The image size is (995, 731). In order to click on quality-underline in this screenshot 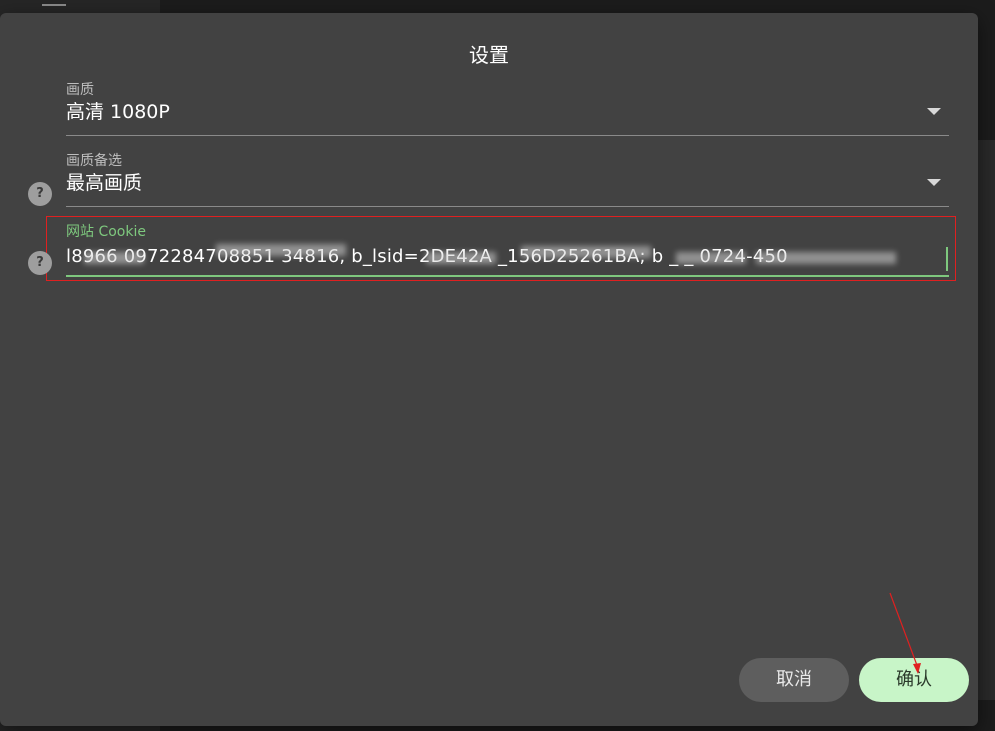, I will do `click(507, 135)`.